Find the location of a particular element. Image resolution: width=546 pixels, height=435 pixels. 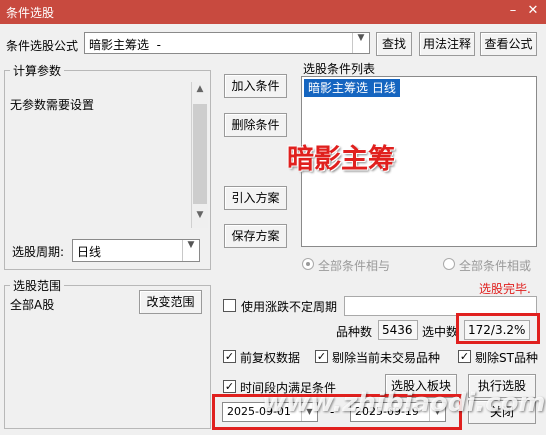

exclude-st-checkbox: ✓ is located at coordinates (464, 356).